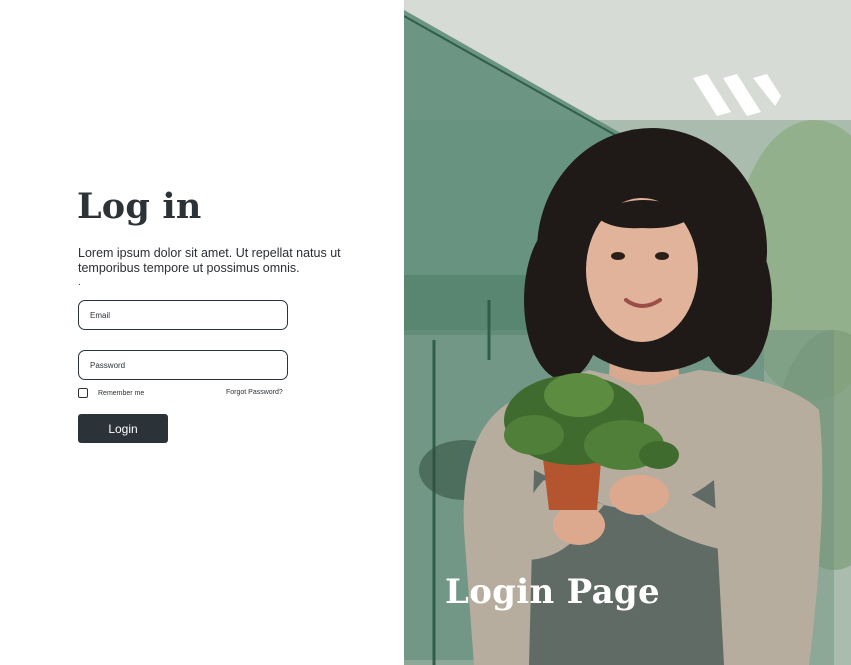 The height and width of the screenshot is (665, 851). I want to click on remember-me-checkbox, so click(83, 393).